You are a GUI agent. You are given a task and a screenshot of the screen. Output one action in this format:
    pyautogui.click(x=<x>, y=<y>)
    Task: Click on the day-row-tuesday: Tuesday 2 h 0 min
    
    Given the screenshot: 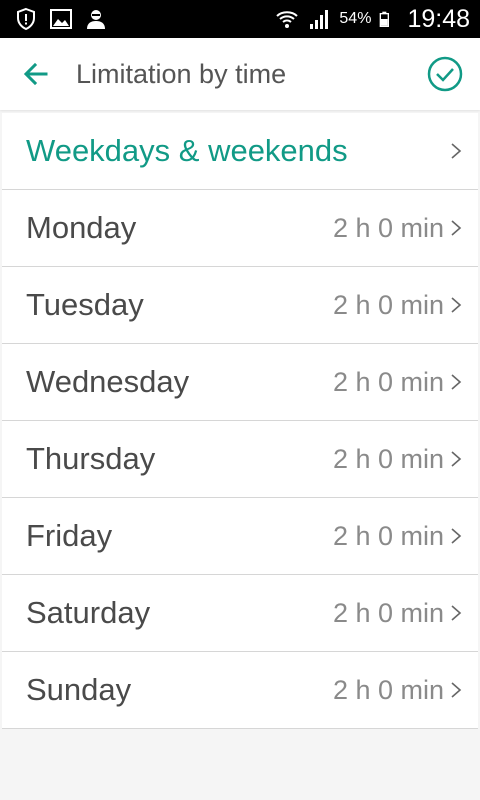 What is the action you would take?
    pyautogui.click(x=240, y=305)
    